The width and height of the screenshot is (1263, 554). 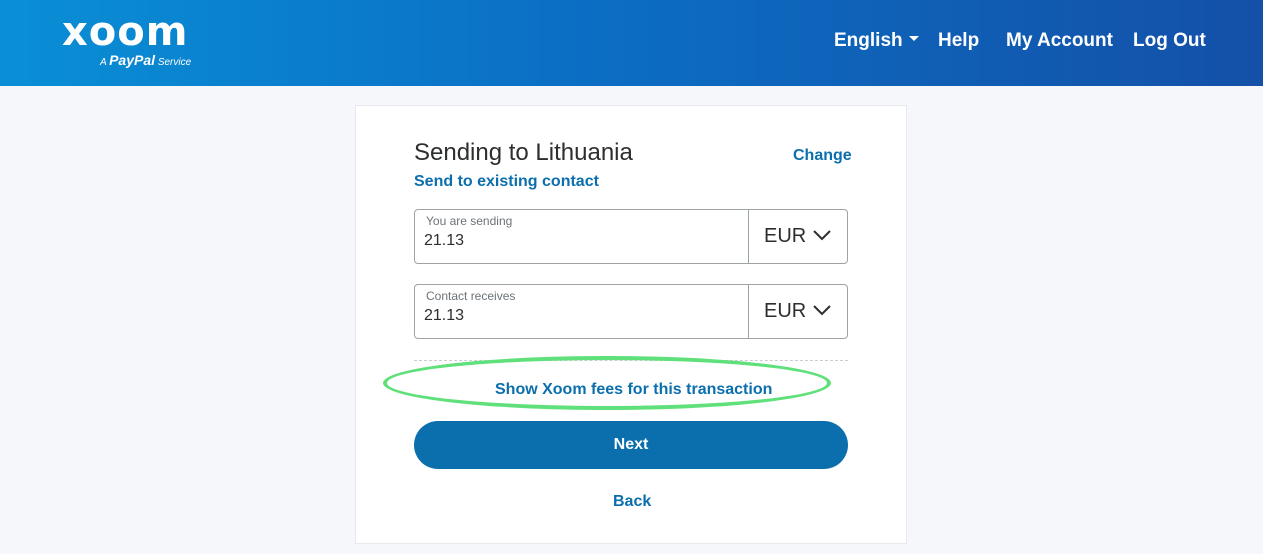 What do you see at coordinates (631, 236) in the screenshot?
I see `sending-amount-field: You are sending 21.13 EUR` at bounding box center [631, 236].